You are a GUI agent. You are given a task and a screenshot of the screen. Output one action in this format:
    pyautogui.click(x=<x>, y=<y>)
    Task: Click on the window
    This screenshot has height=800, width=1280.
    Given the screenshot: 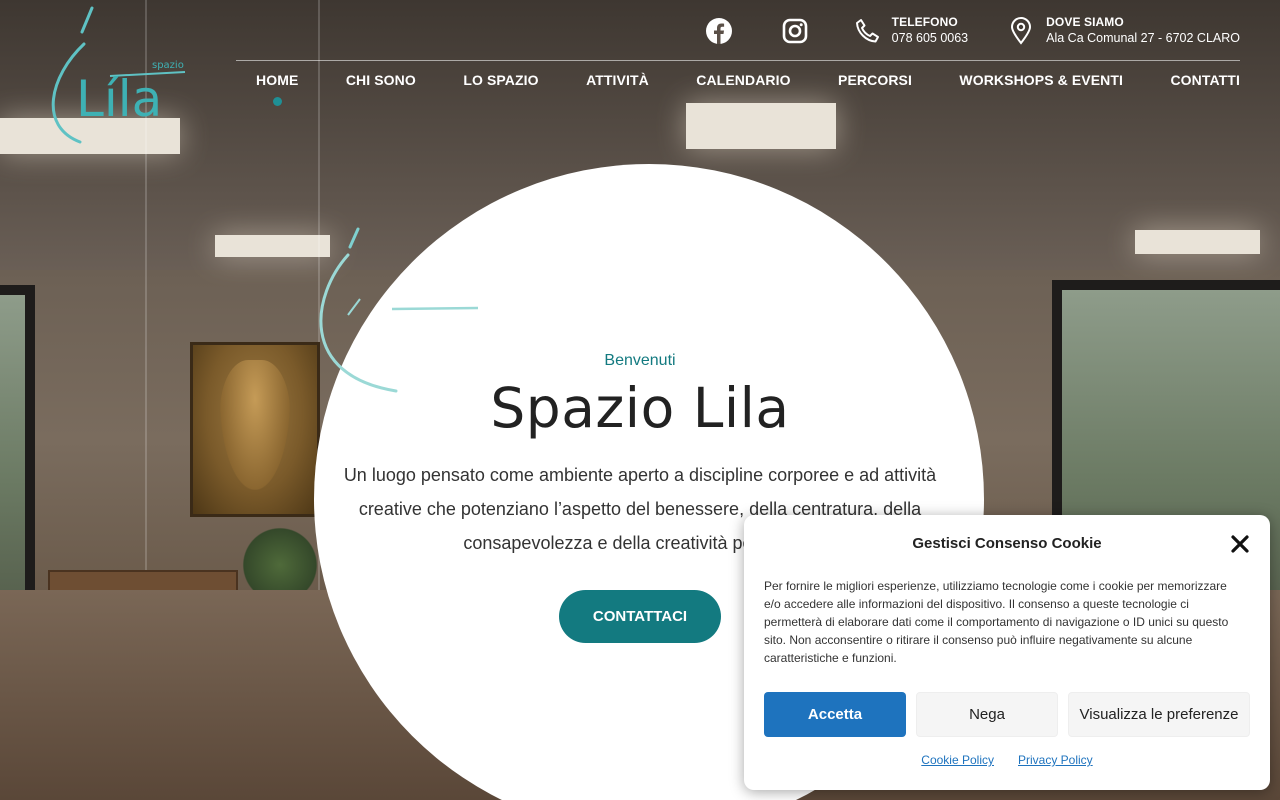 What is the action you would take?
    pyautogui.click(x=17, y=450)
    